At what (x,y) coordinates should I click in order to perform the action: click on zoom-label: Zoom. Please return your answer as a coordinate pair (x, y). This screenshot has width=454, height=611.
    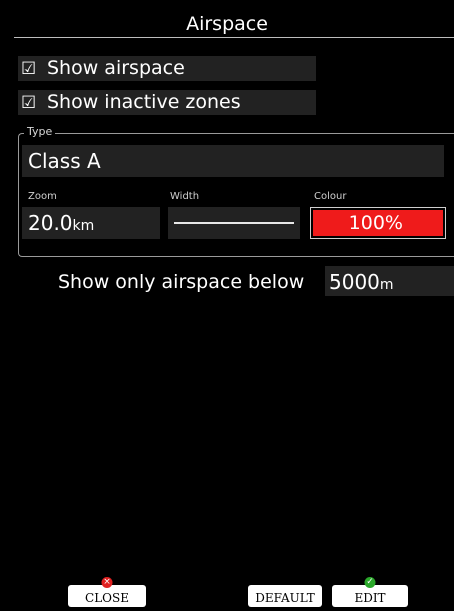
    Looking at the image, I should click on (42, 196).